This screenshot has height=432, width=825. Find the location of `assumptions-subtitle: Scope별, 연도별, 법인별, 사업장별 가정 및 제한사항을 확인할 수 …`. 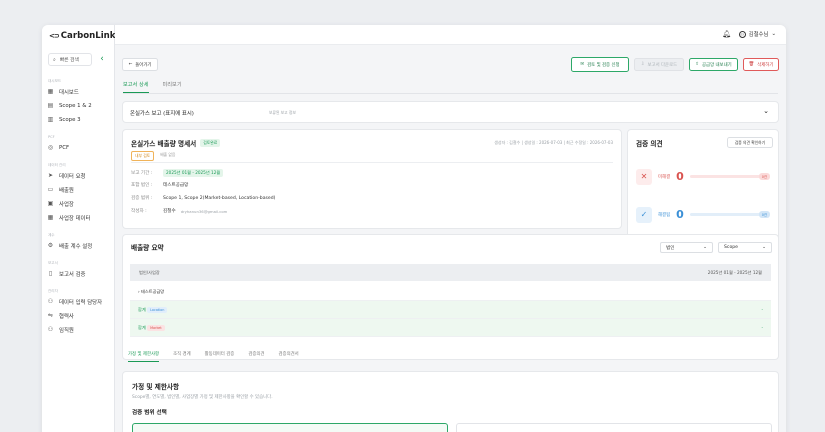

assumptions-subtitle: Scope별, 연도별, 법인별, 사업장별 가정 및 제한사항을 확인할 수 … is located at coordinates (202, 397).